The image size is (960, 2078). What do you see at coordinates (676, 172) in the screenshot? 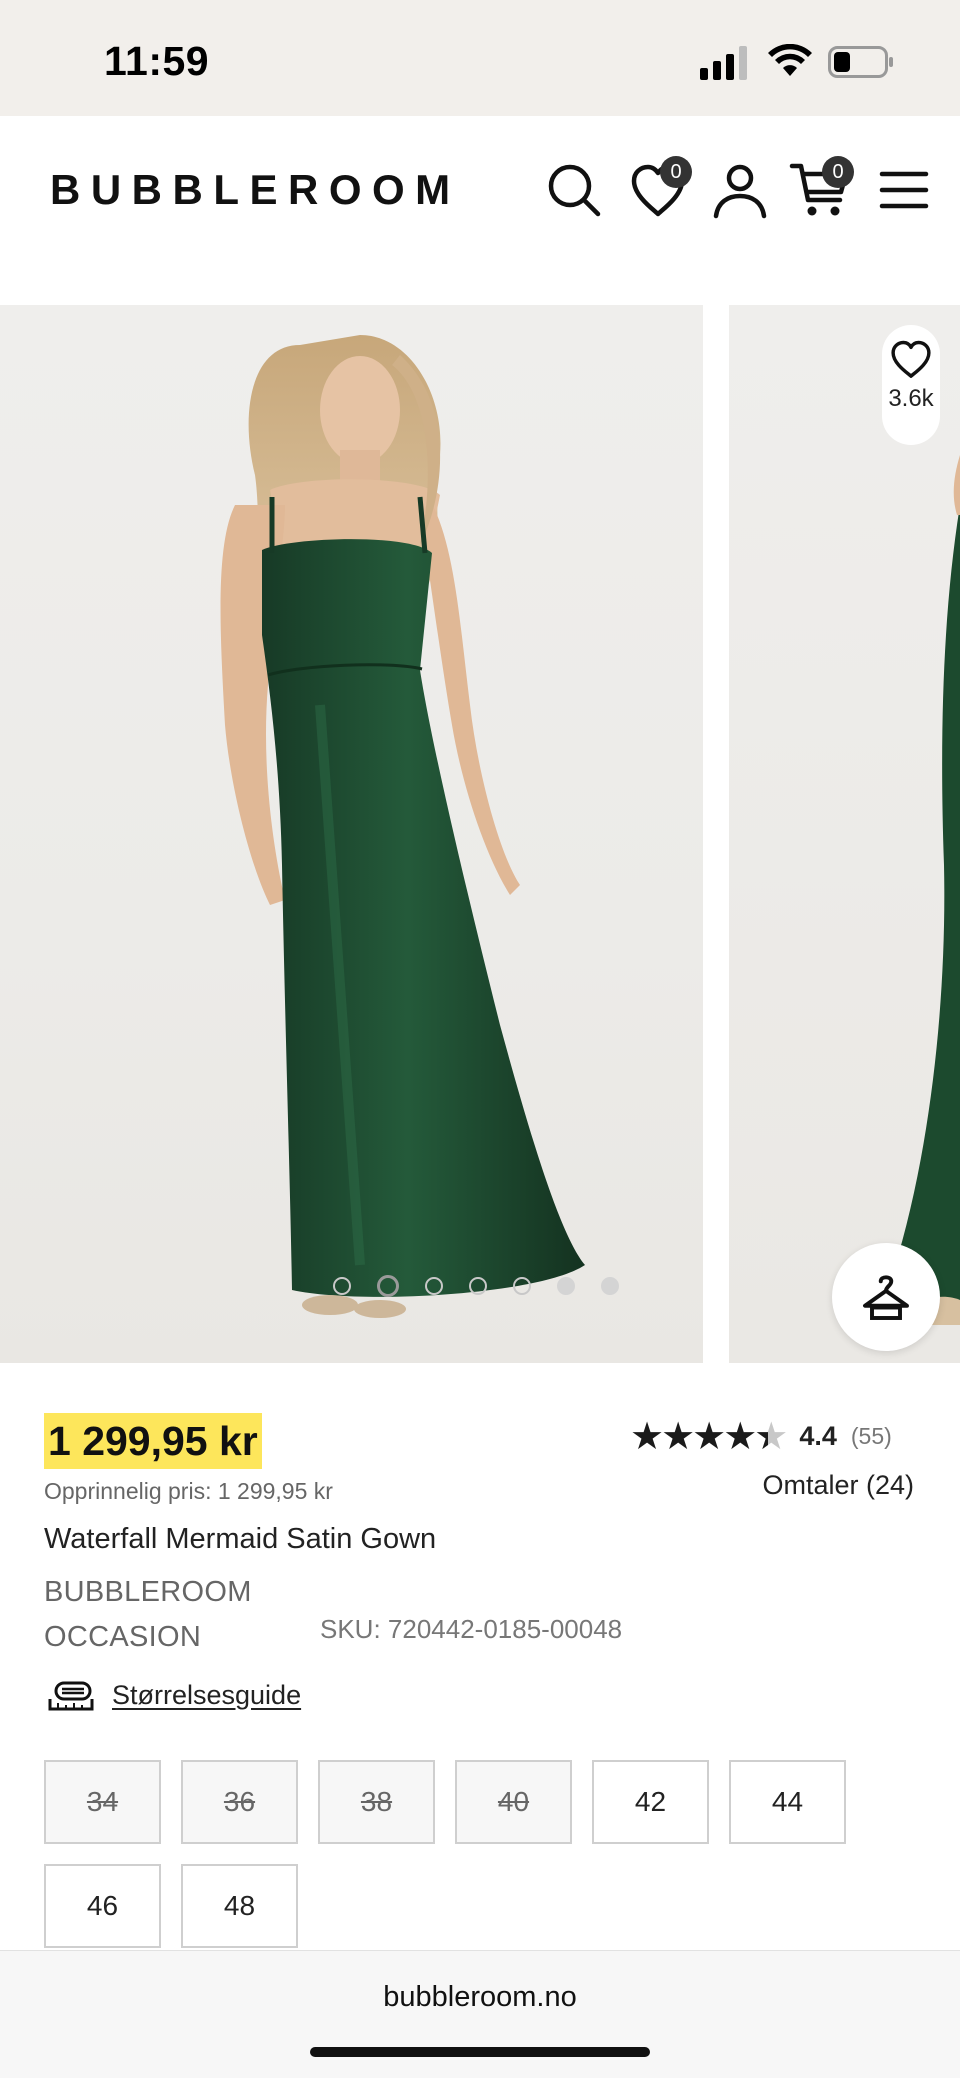
I see `wishlist-count-badge: 0` at bounding box center [676, 172].